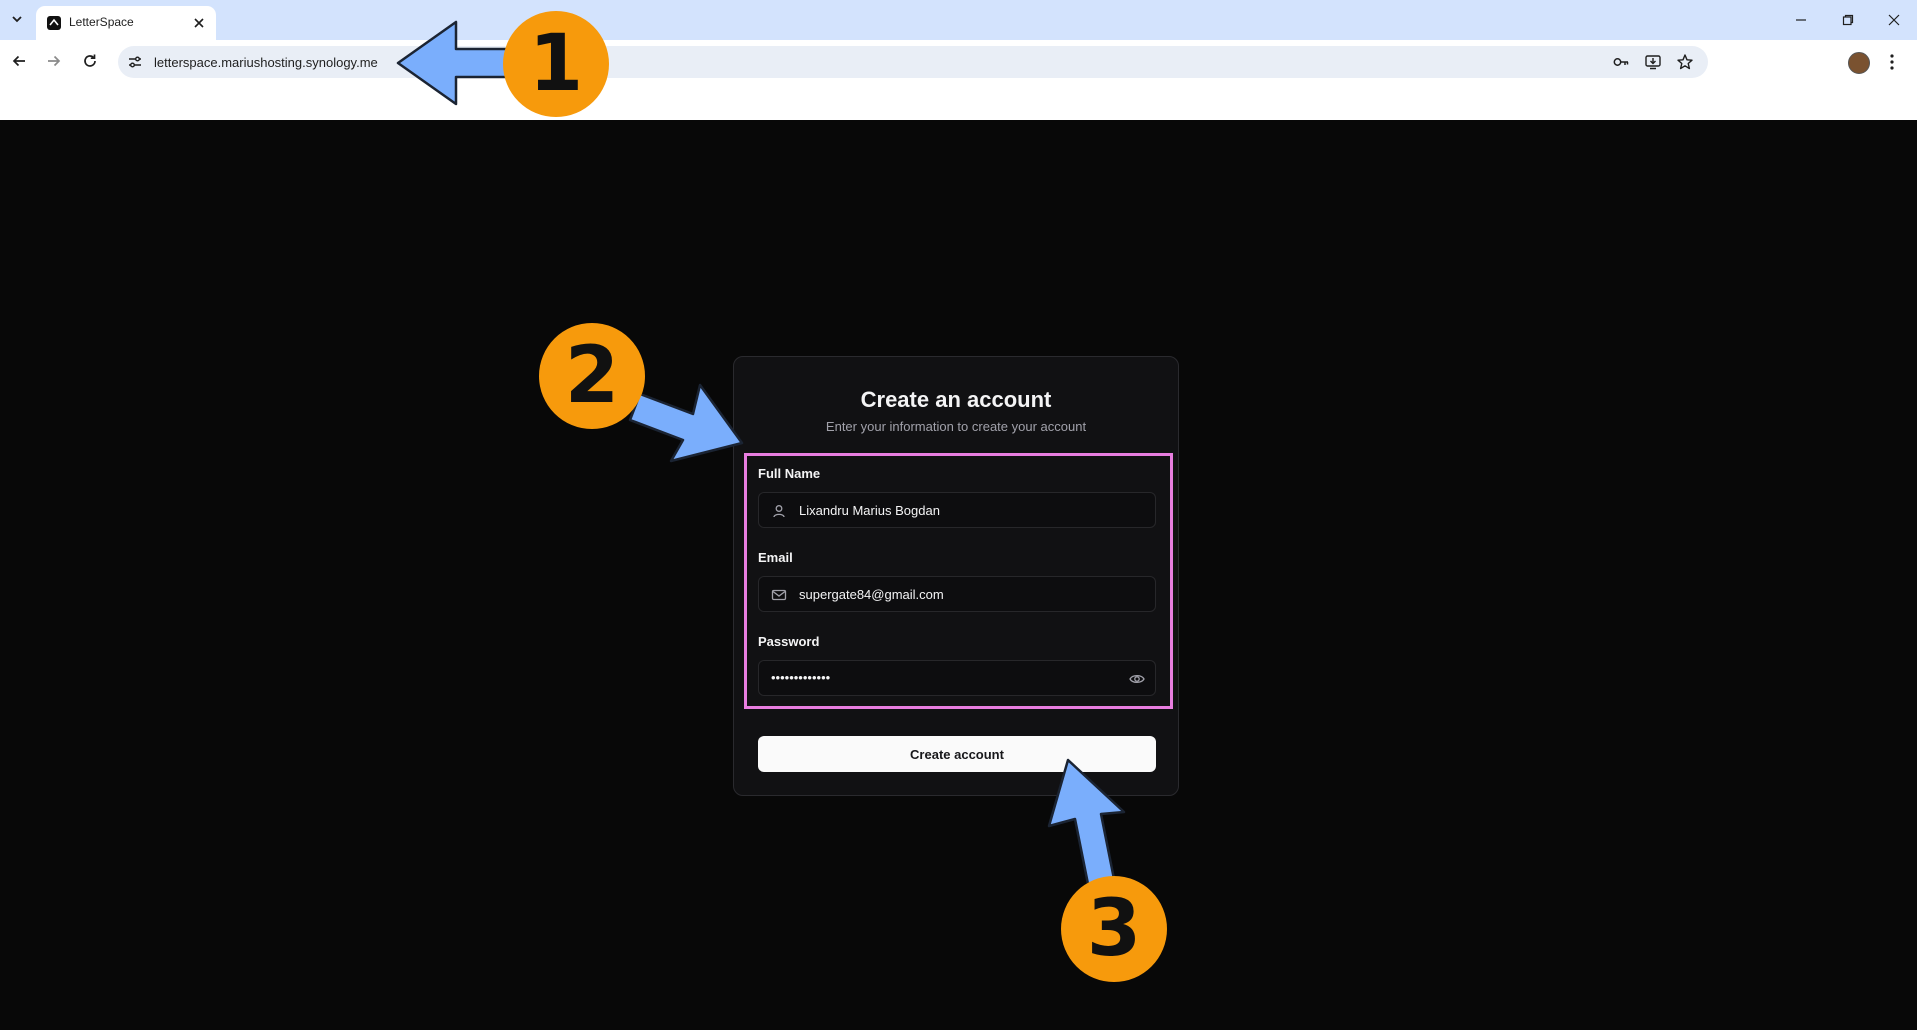  What do you see at coordinates (779, 511) in the screenshot?
I see `user-icon` at bounding box center [779, 511].